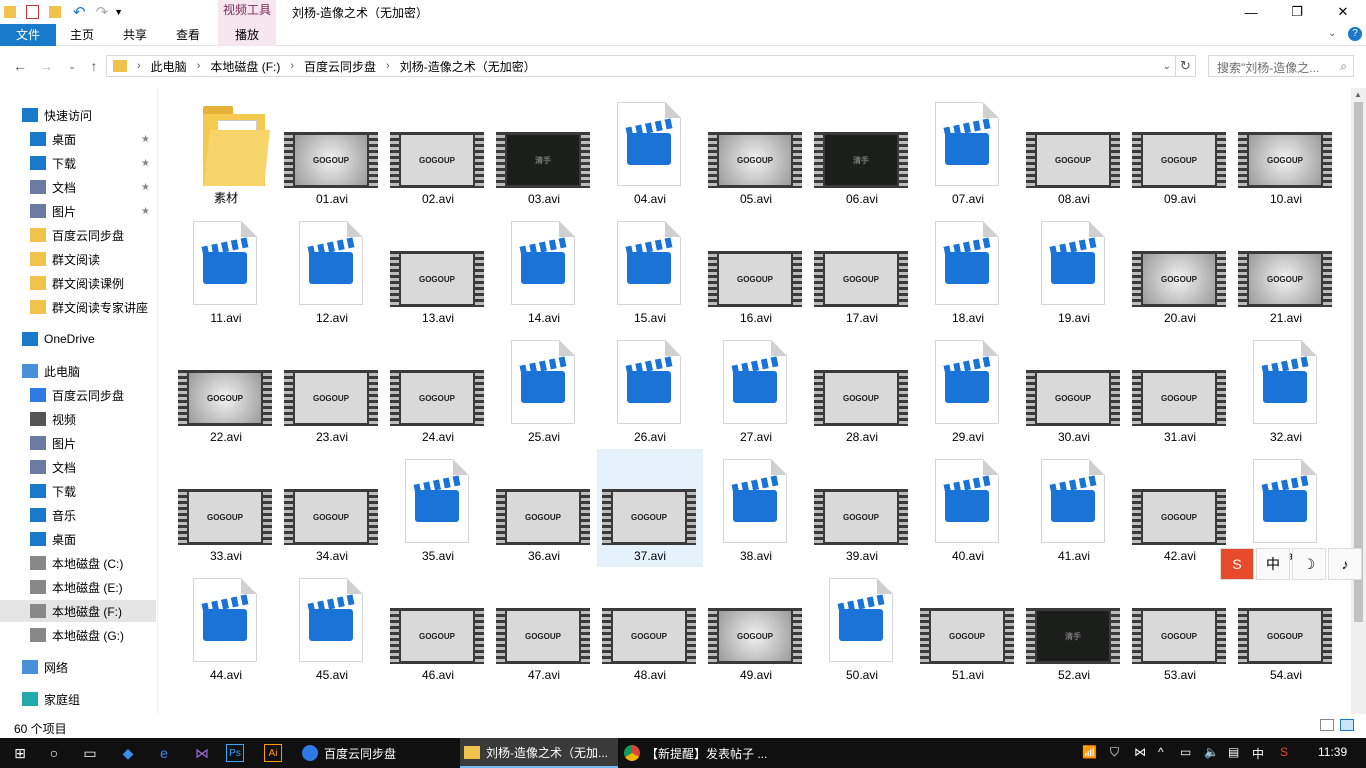 The image size is (1366, 768). Describe the element at coordinates (1258, 753) in the screenshot. I see `tray-language: 中` at that location.